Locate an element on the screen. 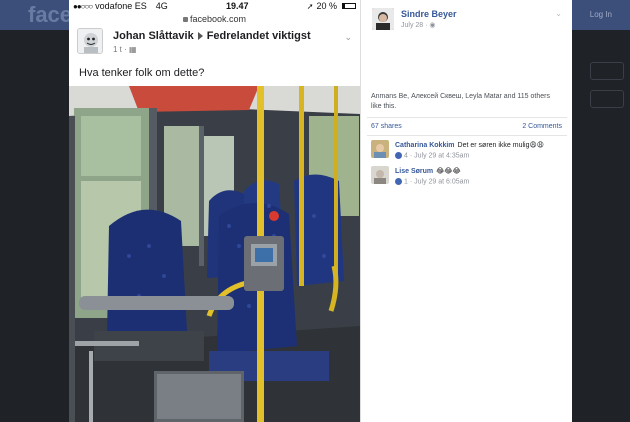 The image size is (630, 422). post-author-line: Johan Slåttavik Fedrelandet viktigst is located at coordinates (212, 36).